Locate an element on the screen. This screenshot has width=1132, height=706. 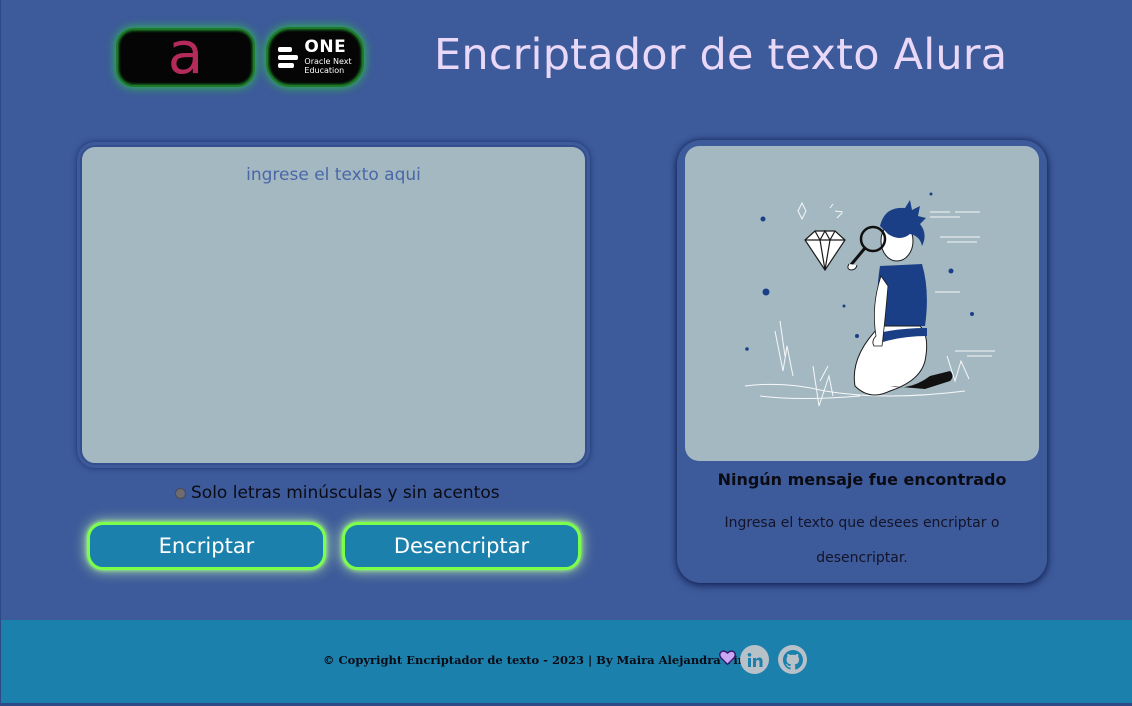
info-icon is located at coordinates (180, 493).